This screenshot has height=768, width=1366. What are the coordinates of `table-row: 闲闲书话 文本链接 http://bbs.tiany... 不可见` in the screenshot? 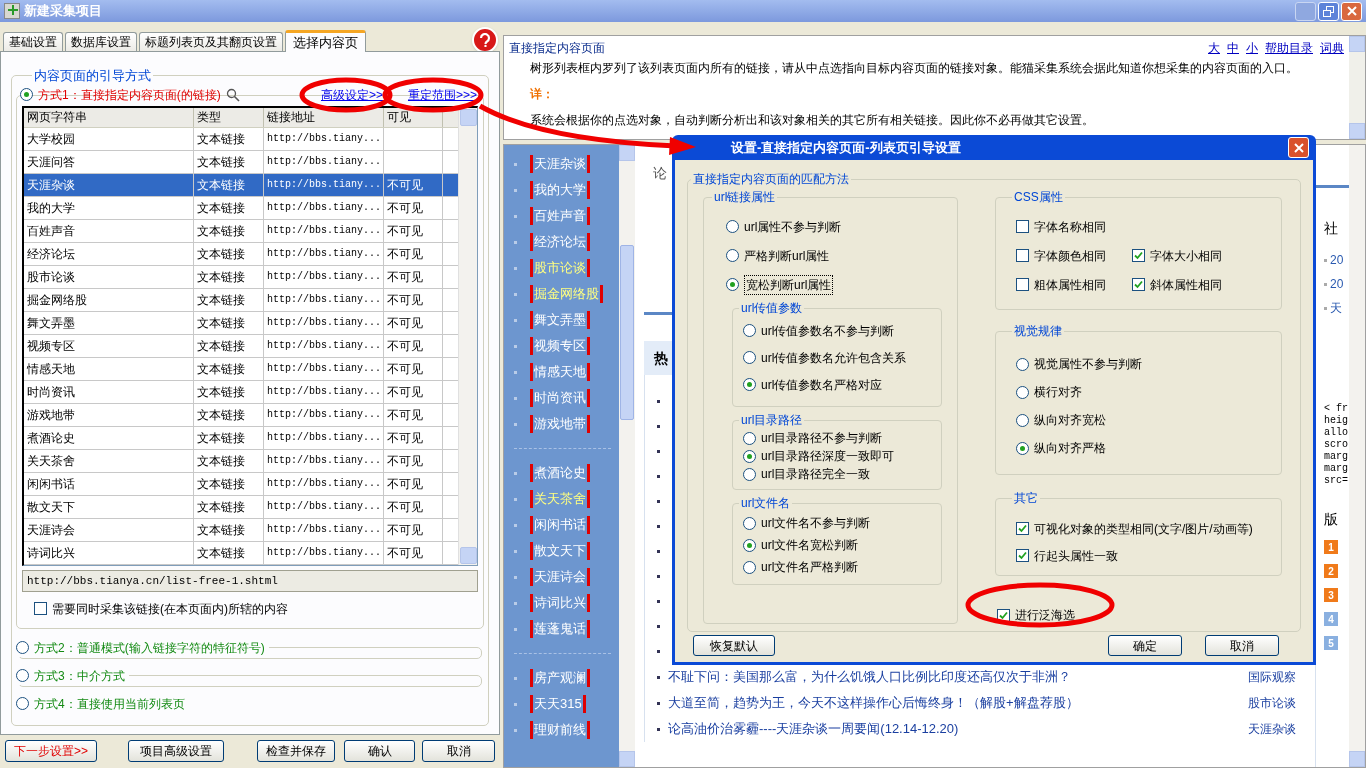 It's located at (241, 484).